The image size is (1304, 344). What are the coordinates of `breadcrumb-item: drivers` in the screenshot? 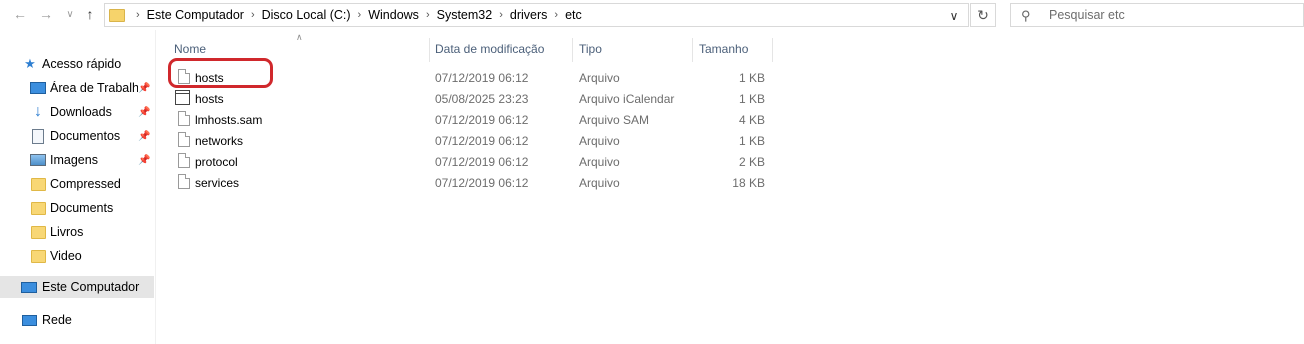 It's located at (529, 15).